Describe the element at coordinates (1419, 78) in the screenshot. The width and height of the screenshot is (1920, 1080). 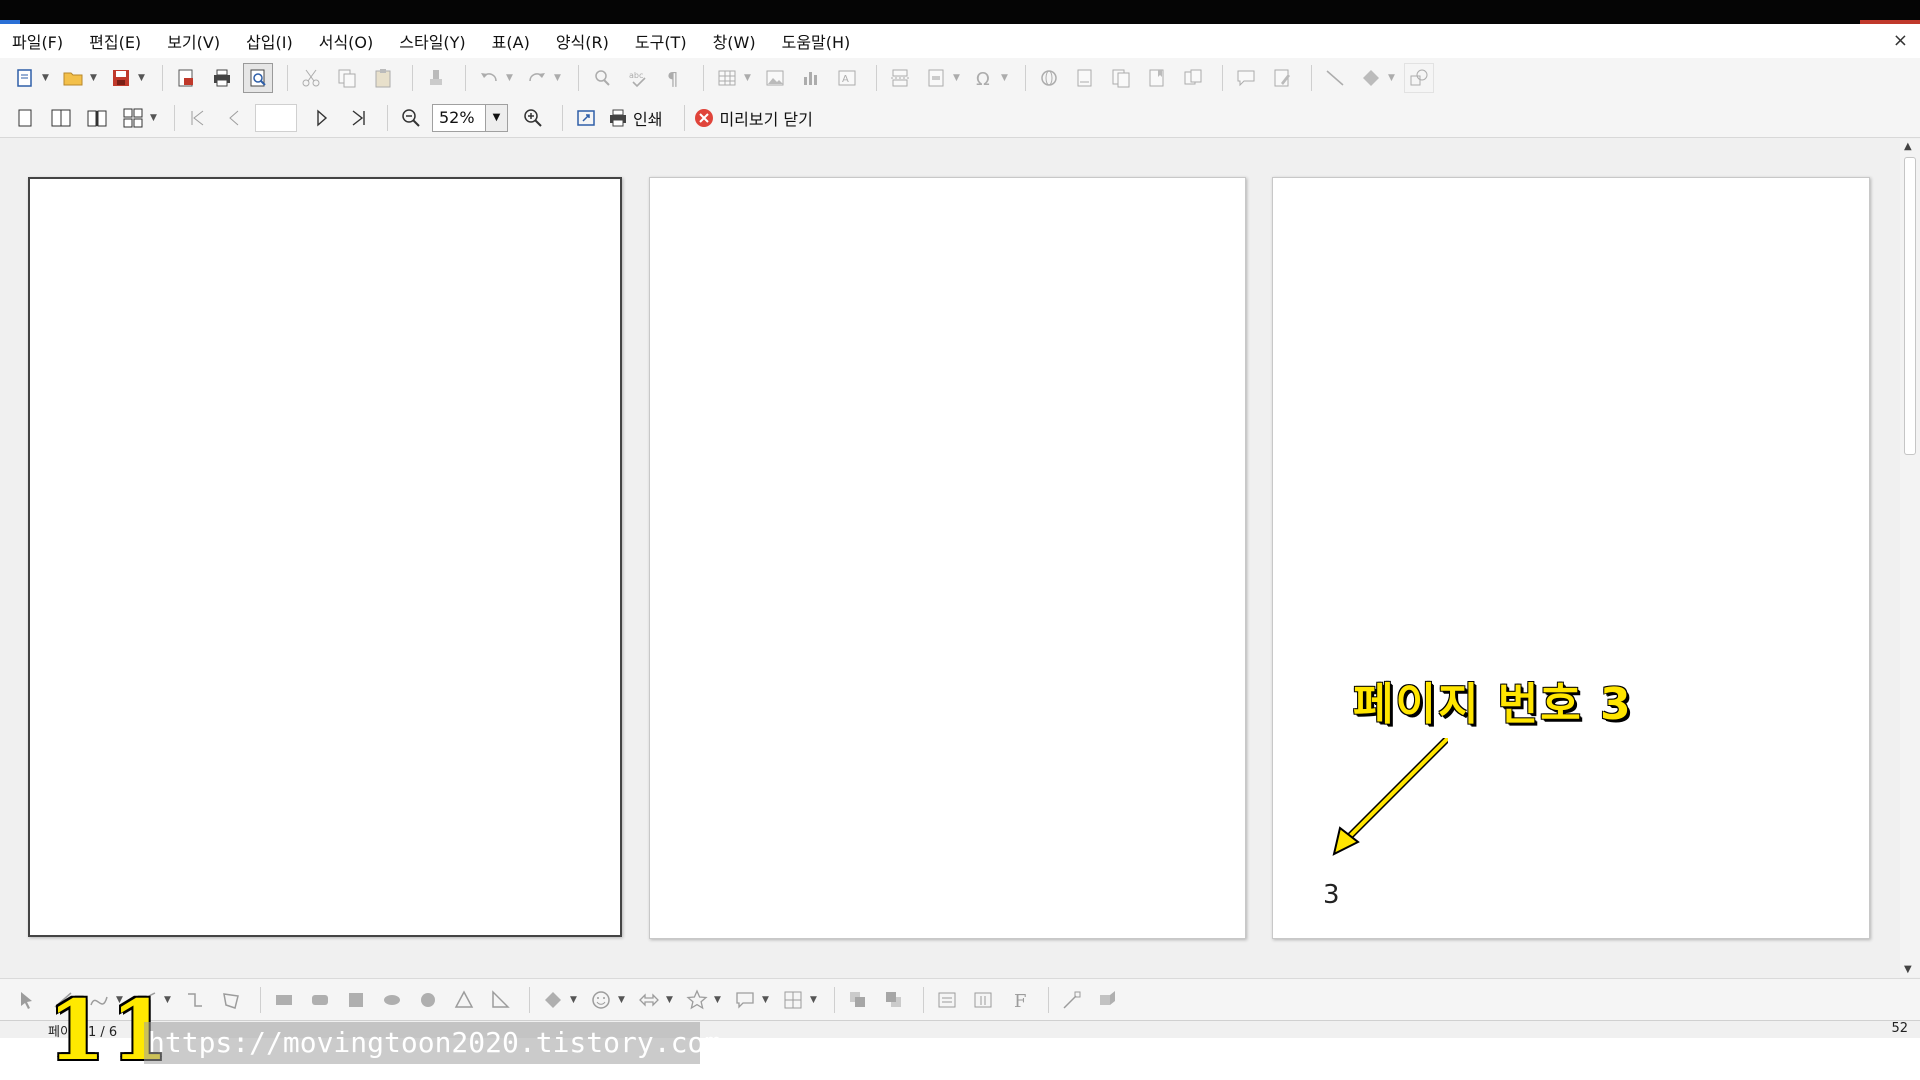
I see `draw-functions-icon` at that location.